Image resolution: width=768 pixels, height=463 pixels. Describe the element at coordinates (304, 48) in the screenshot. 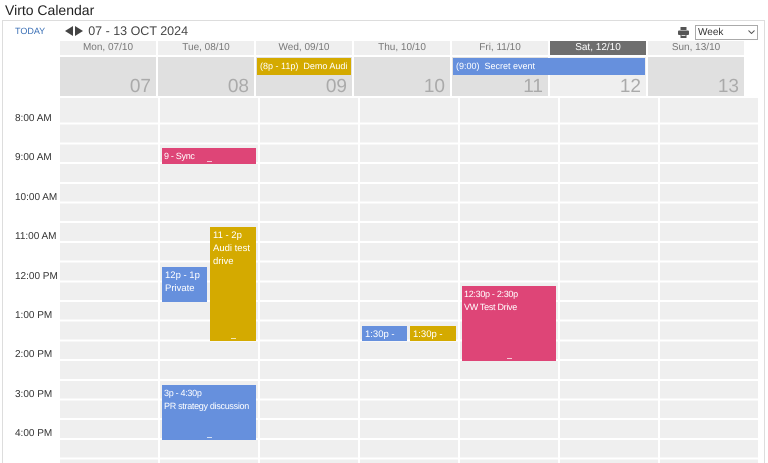

I see `day-header: Wed, 09/10` at that location.